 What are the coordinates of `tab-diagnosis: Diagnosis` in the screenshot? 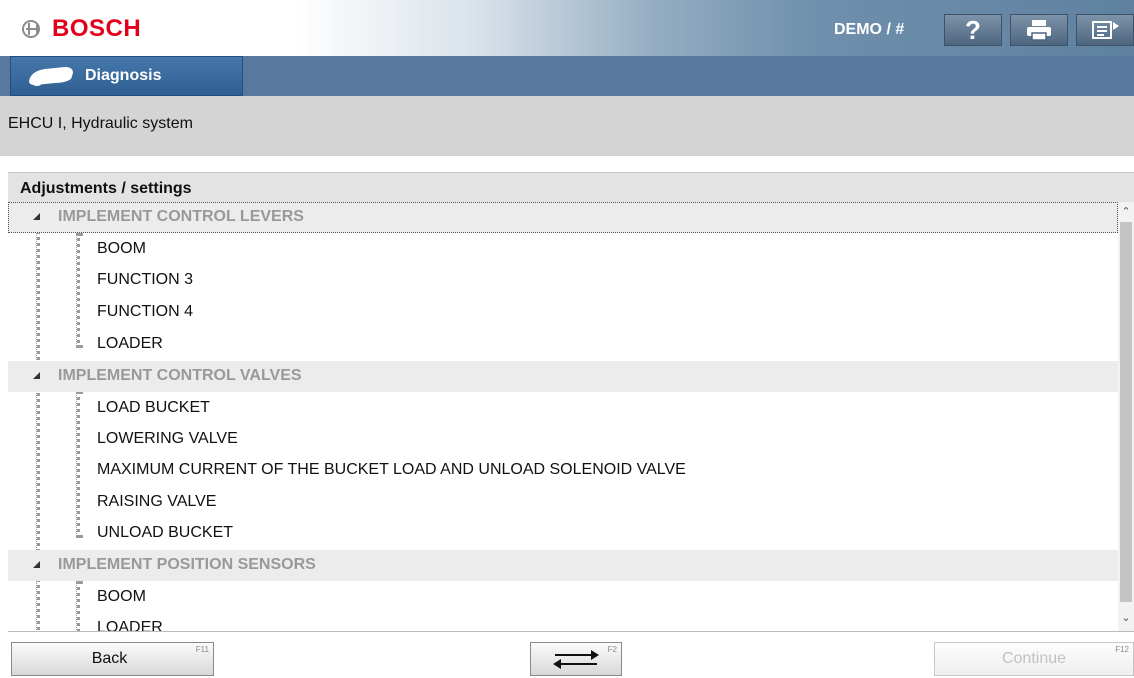 It's located at (126, 76).